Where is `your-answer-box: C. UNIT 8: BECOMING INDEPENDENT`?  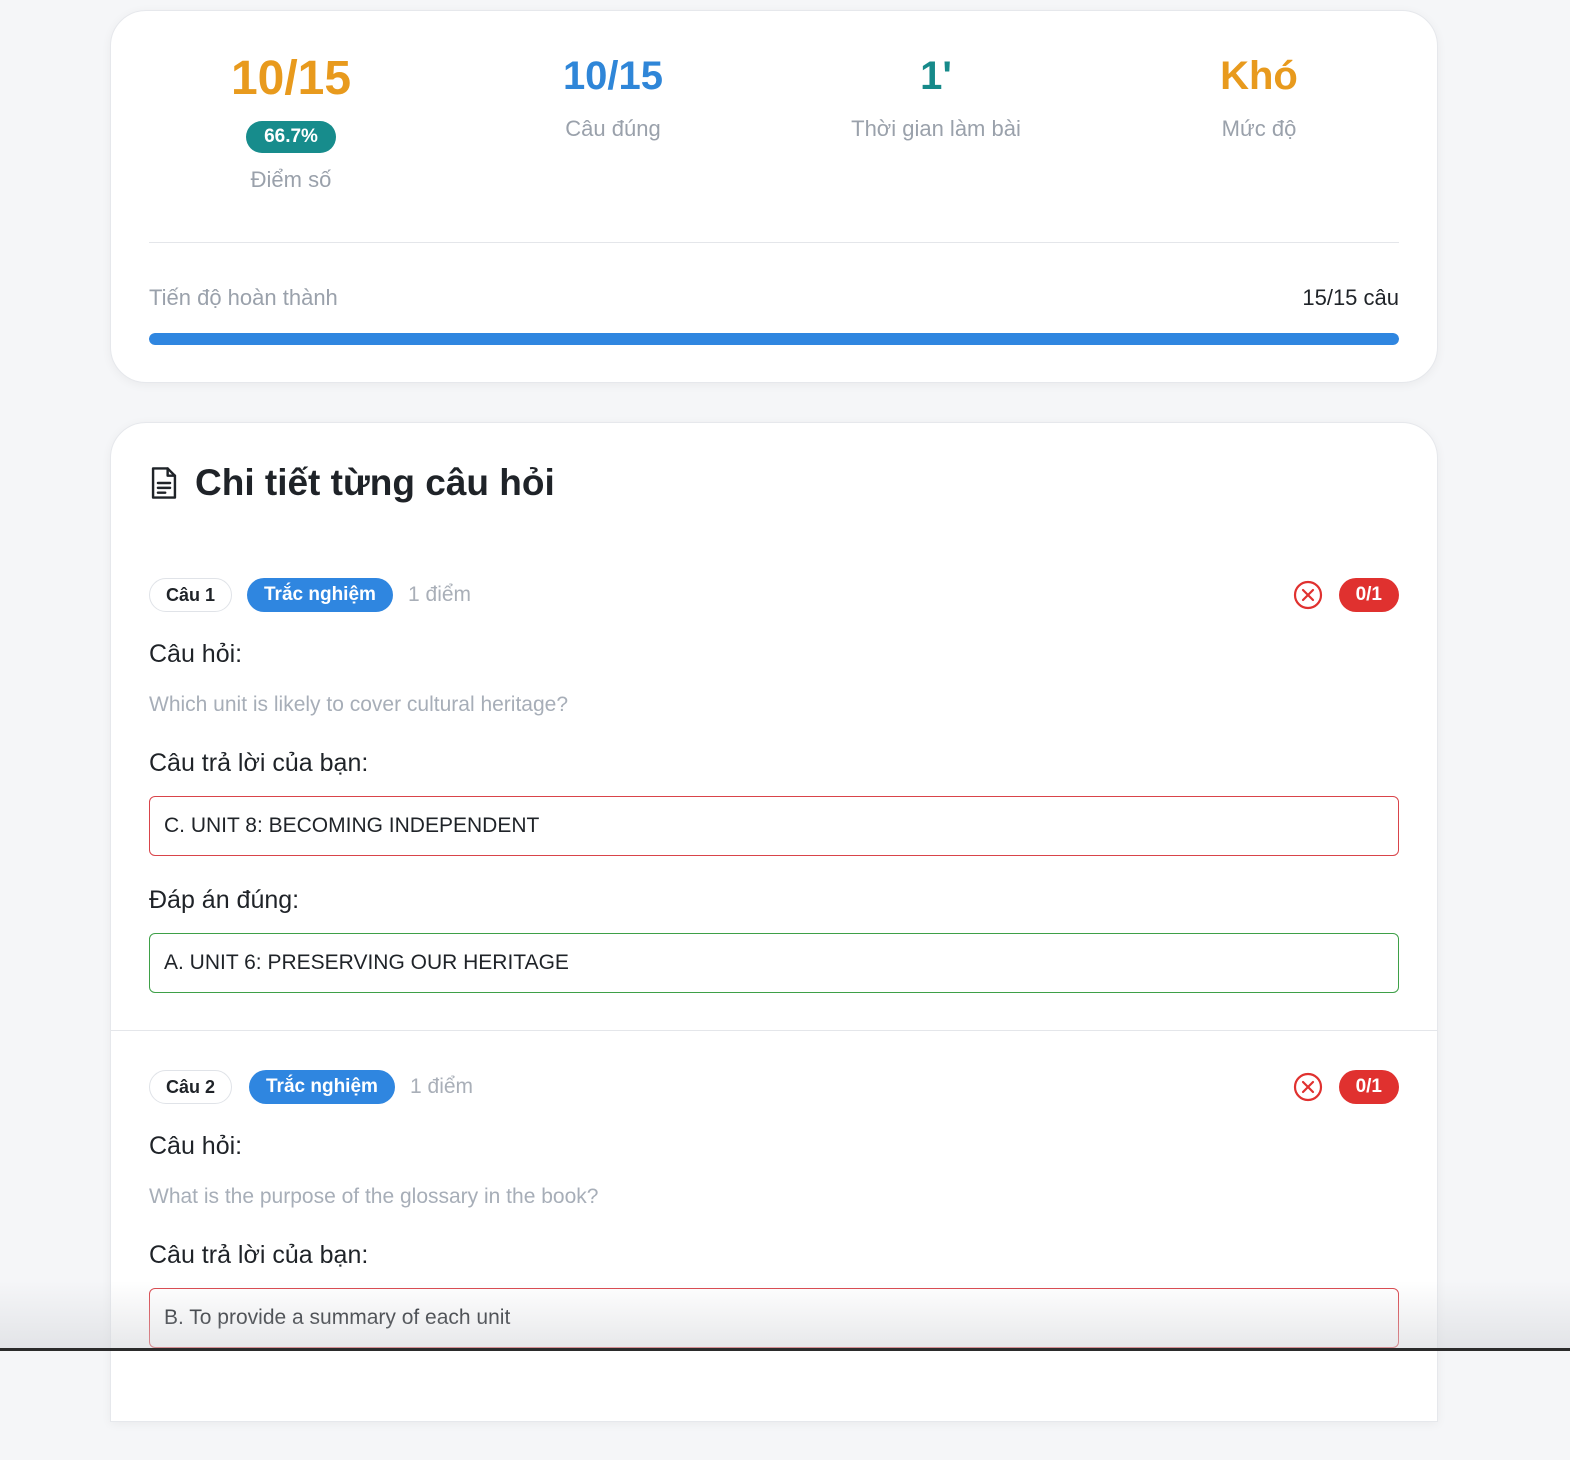
your-answer-box: C. UNIT 8: BECOMING INDEPENDENT is located at coordinates (774, 826).